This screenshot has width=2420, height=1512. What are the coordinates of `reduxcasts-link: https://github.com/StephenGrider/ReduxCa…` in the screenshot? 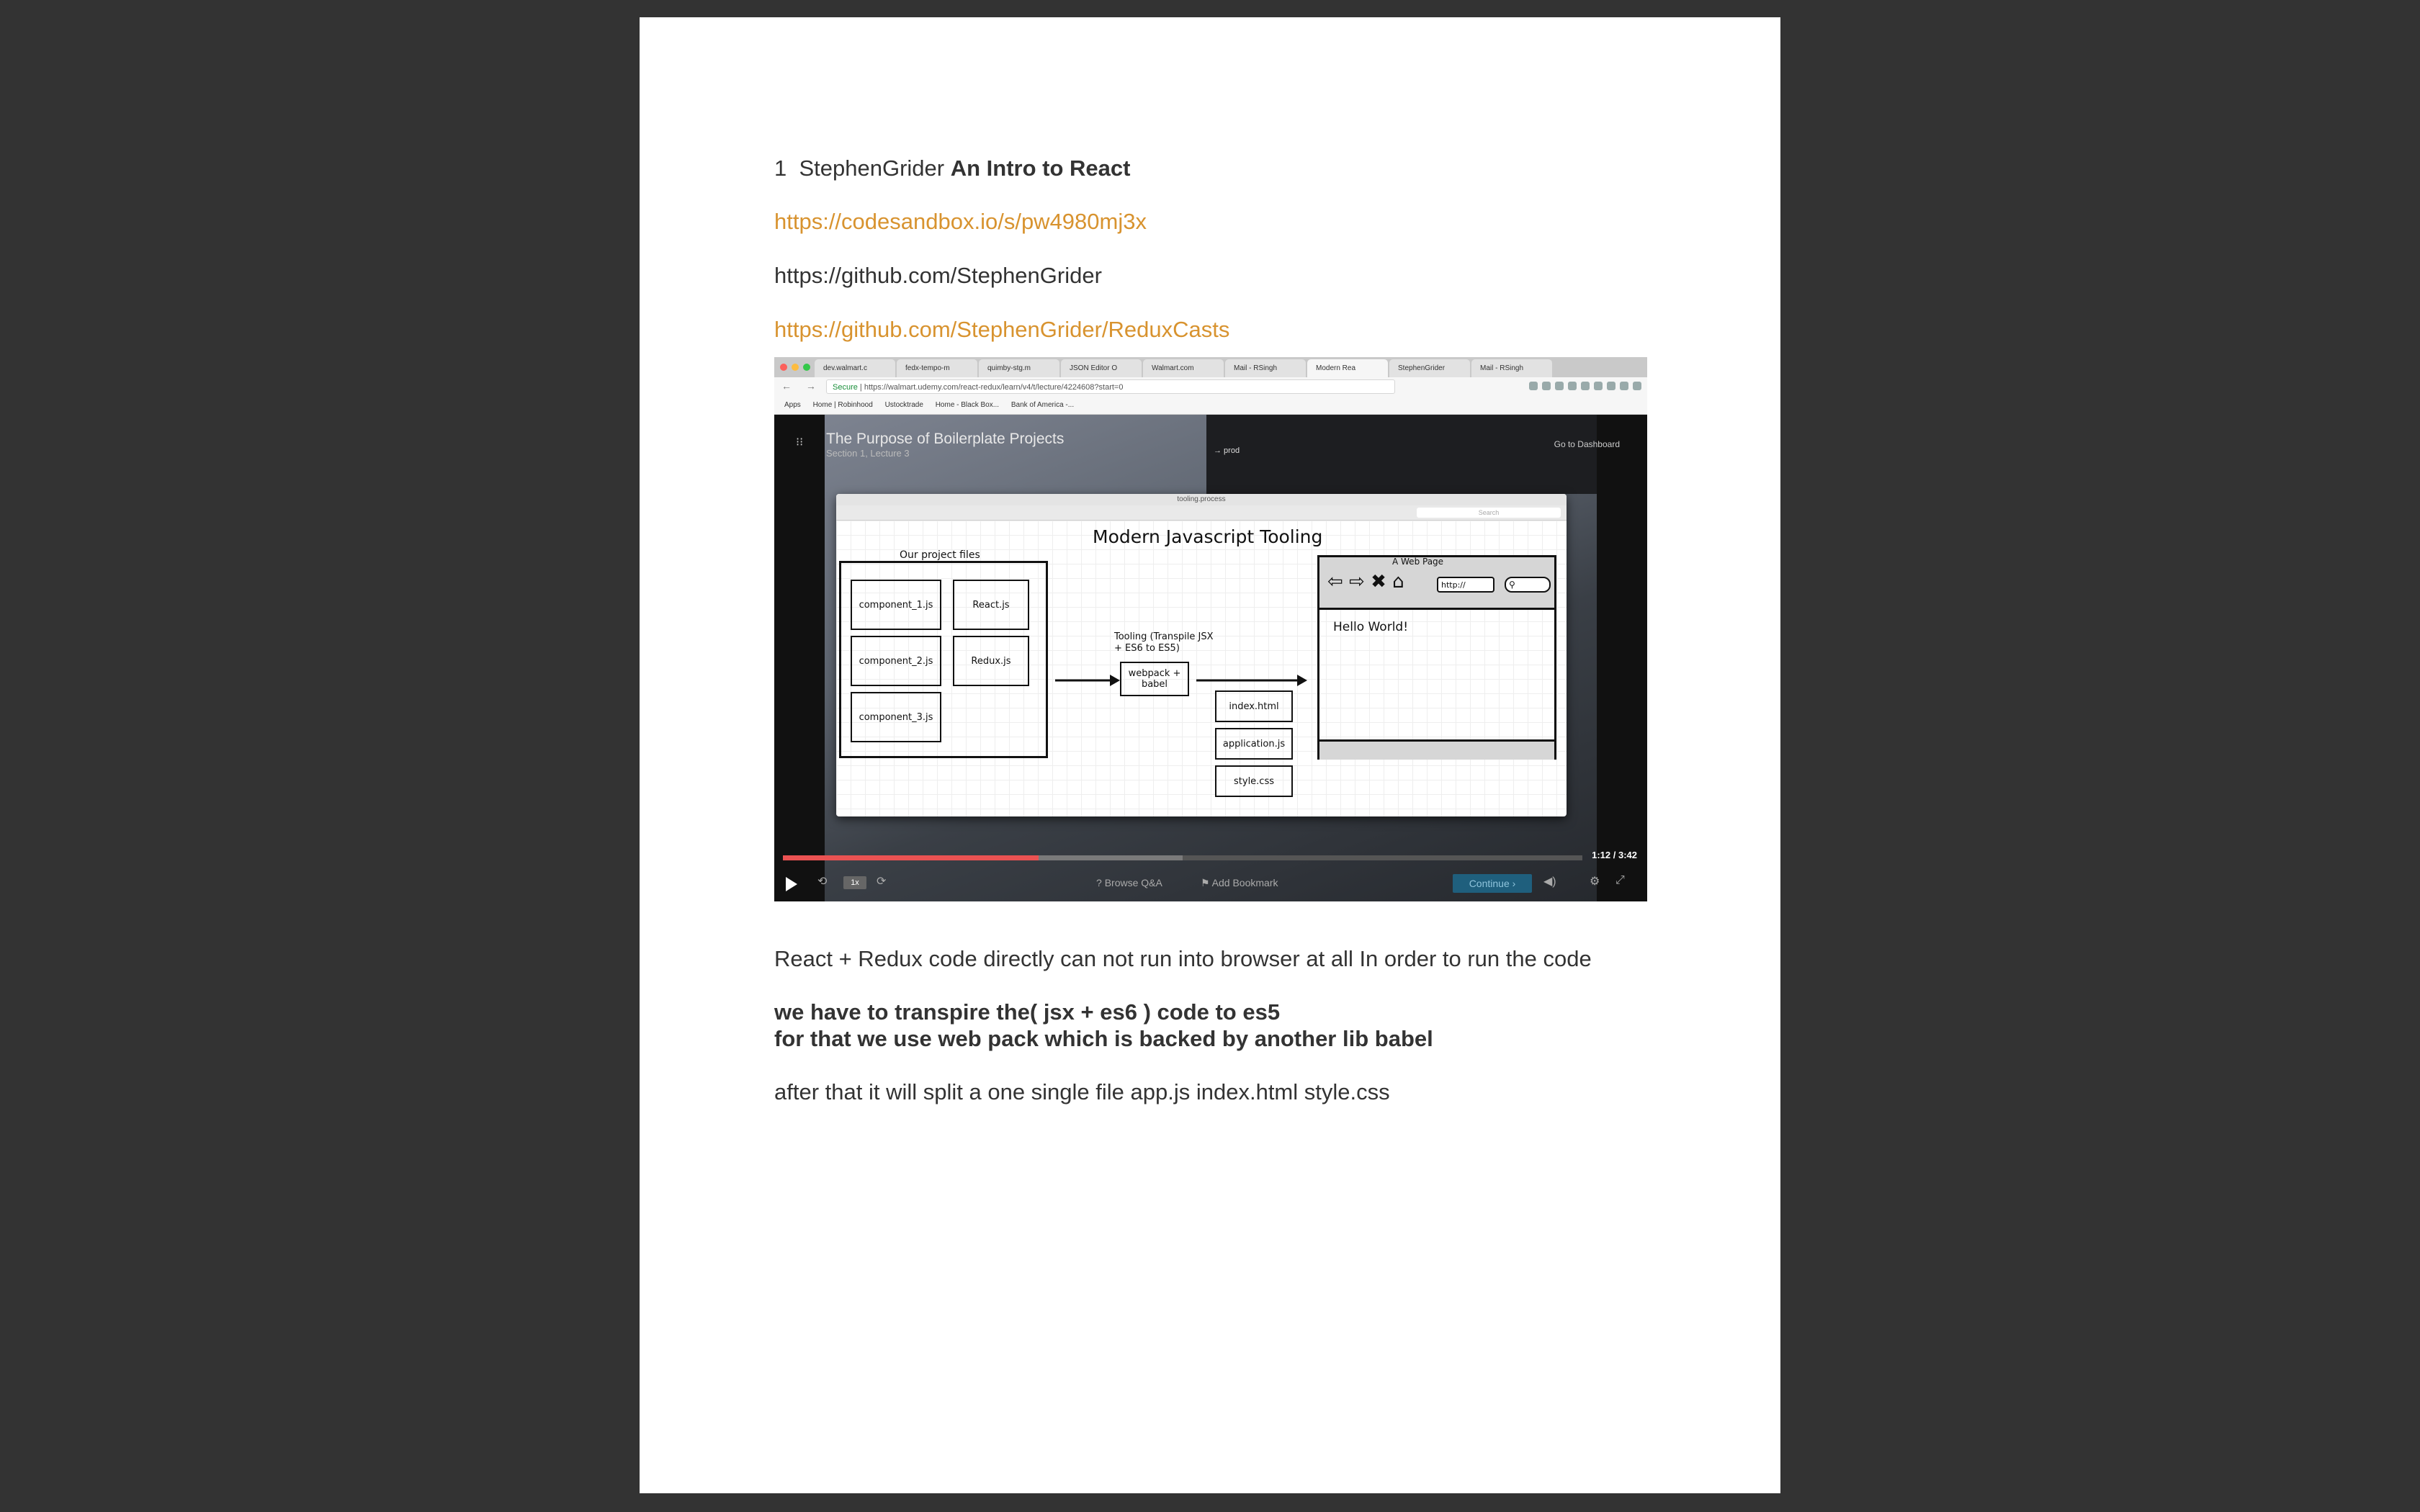 It's located at (1001, 330).